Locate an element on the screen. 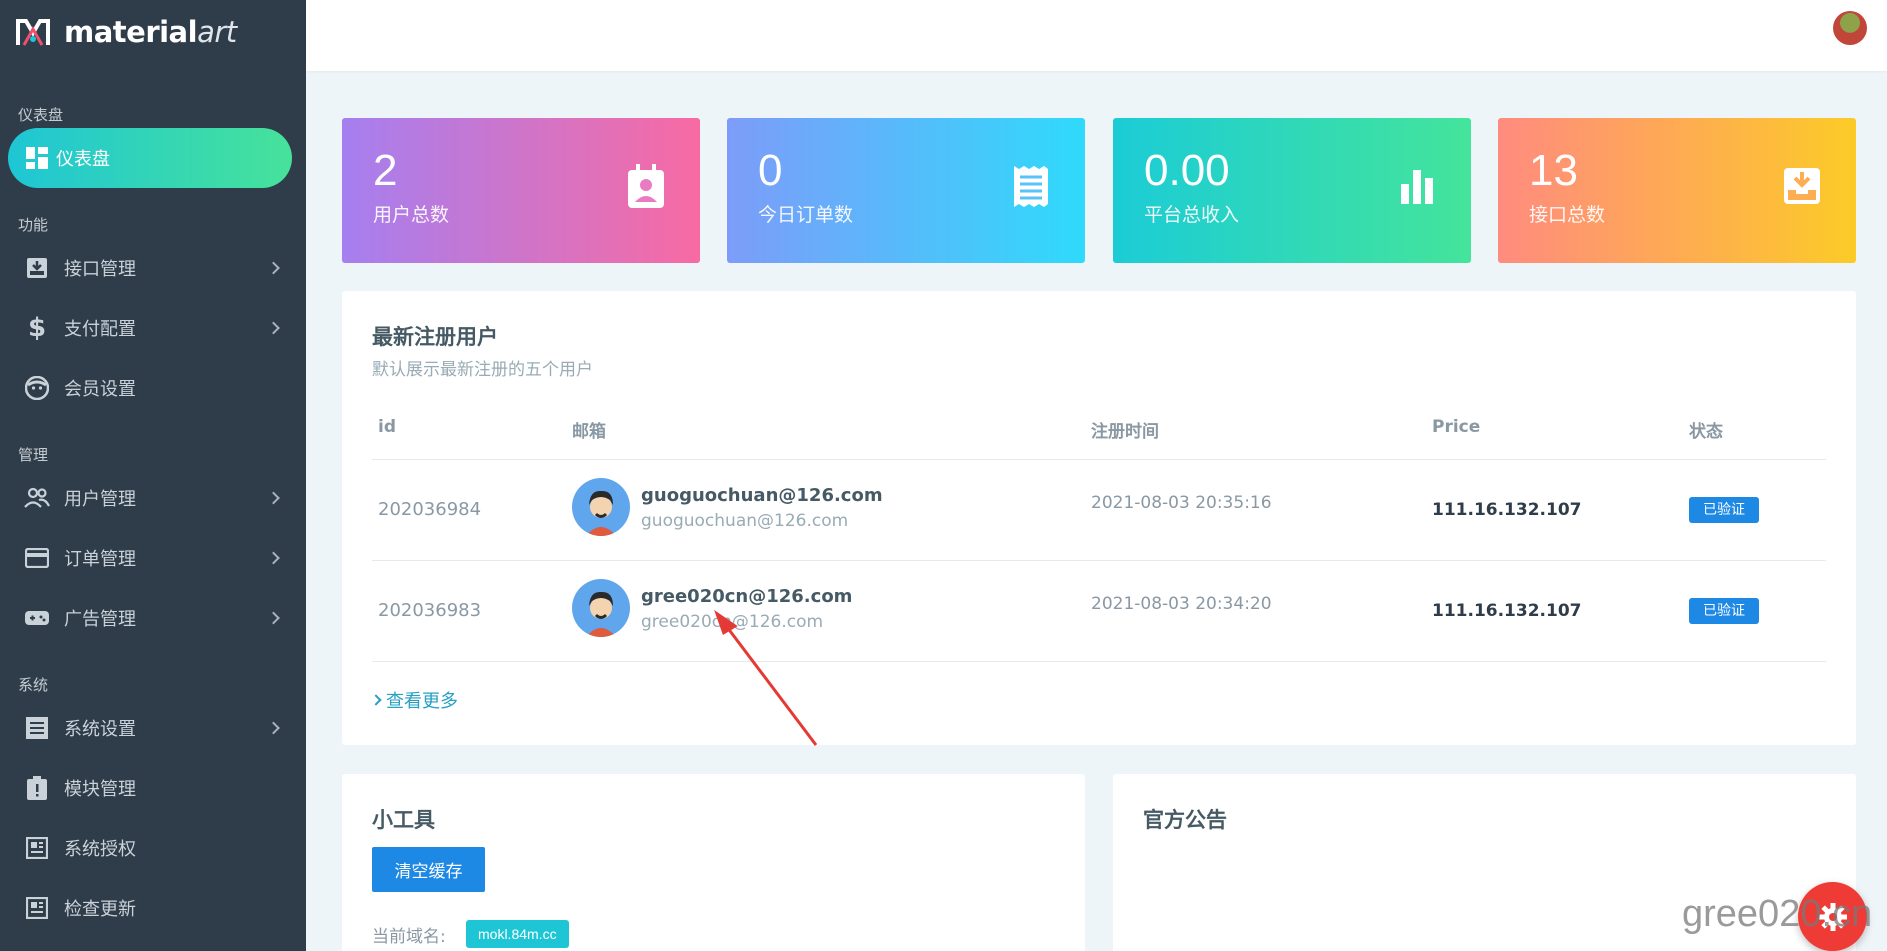 The width and height of the screenshot is (1887, 951). column-header-price: Price is located at coordinates (1456, 427).